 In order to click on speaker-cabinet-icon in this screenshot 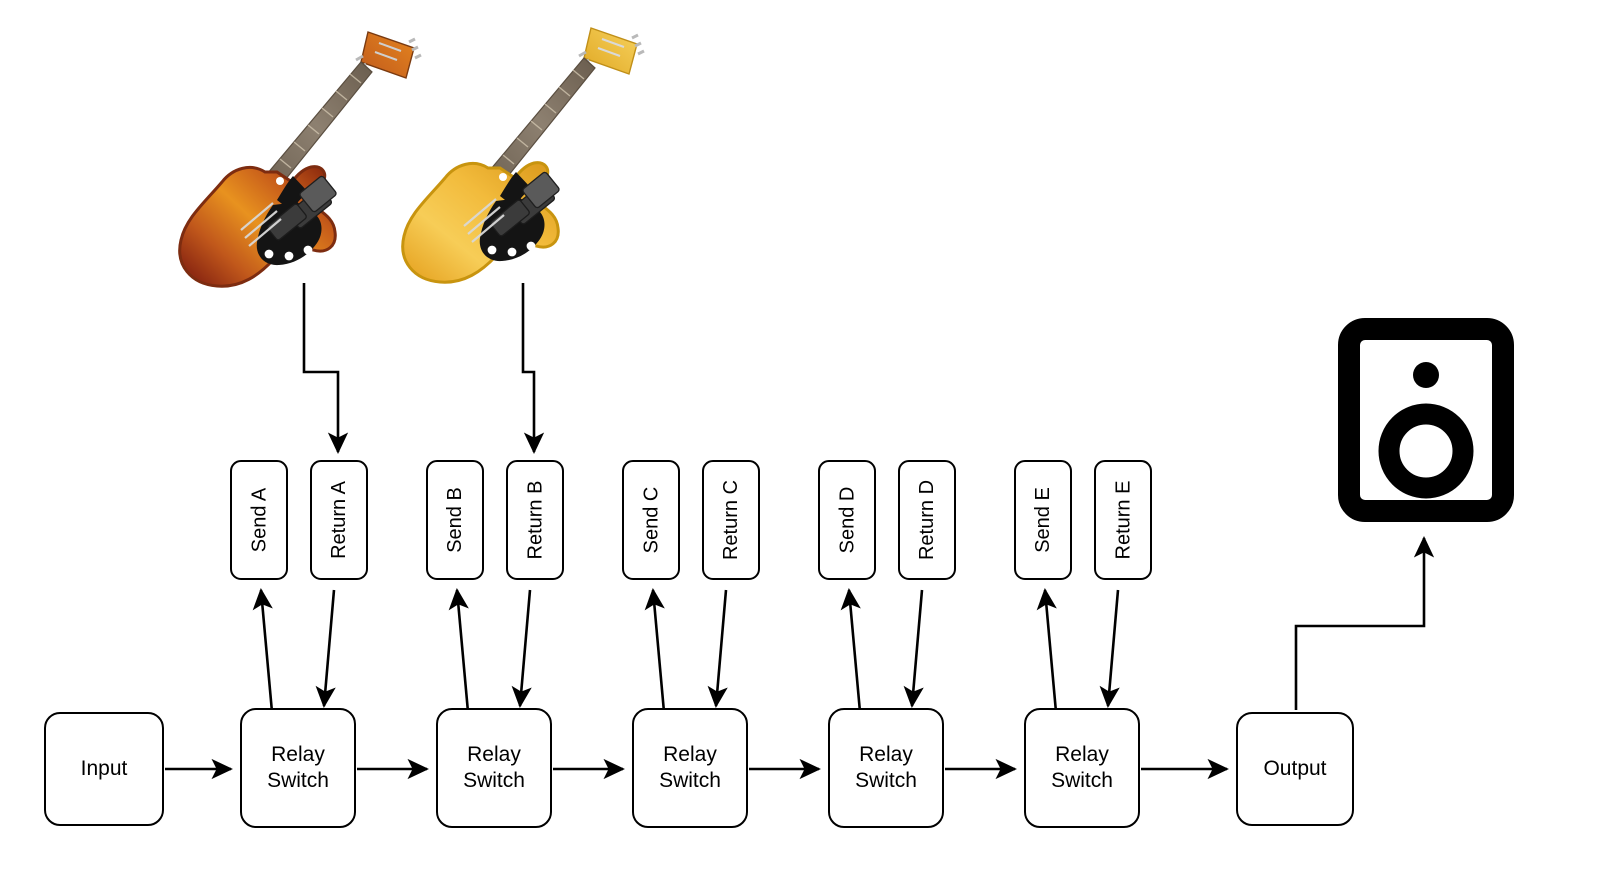, I will do `click(1426, 420)`.